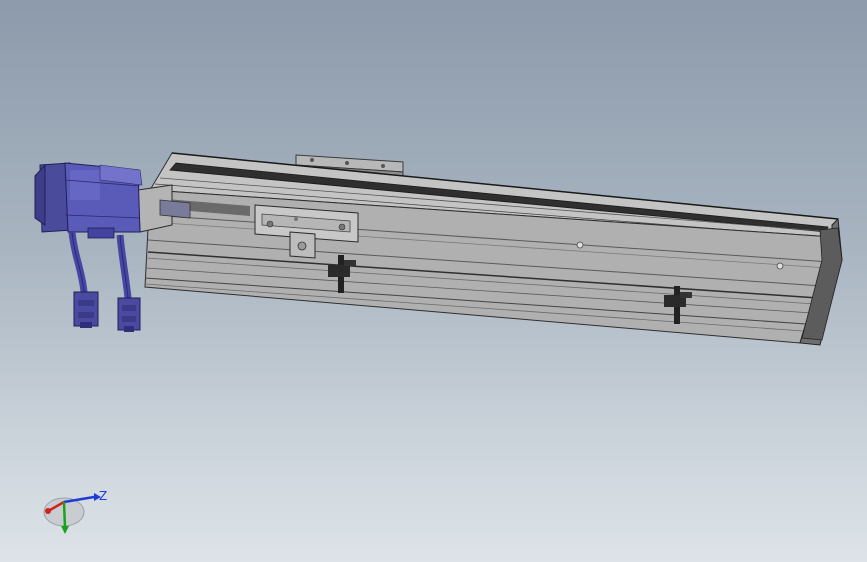  What do you see at coordinates (78, 262) in the screenshot?
I see `motor-cable-left` at bounding box center [78, 262].